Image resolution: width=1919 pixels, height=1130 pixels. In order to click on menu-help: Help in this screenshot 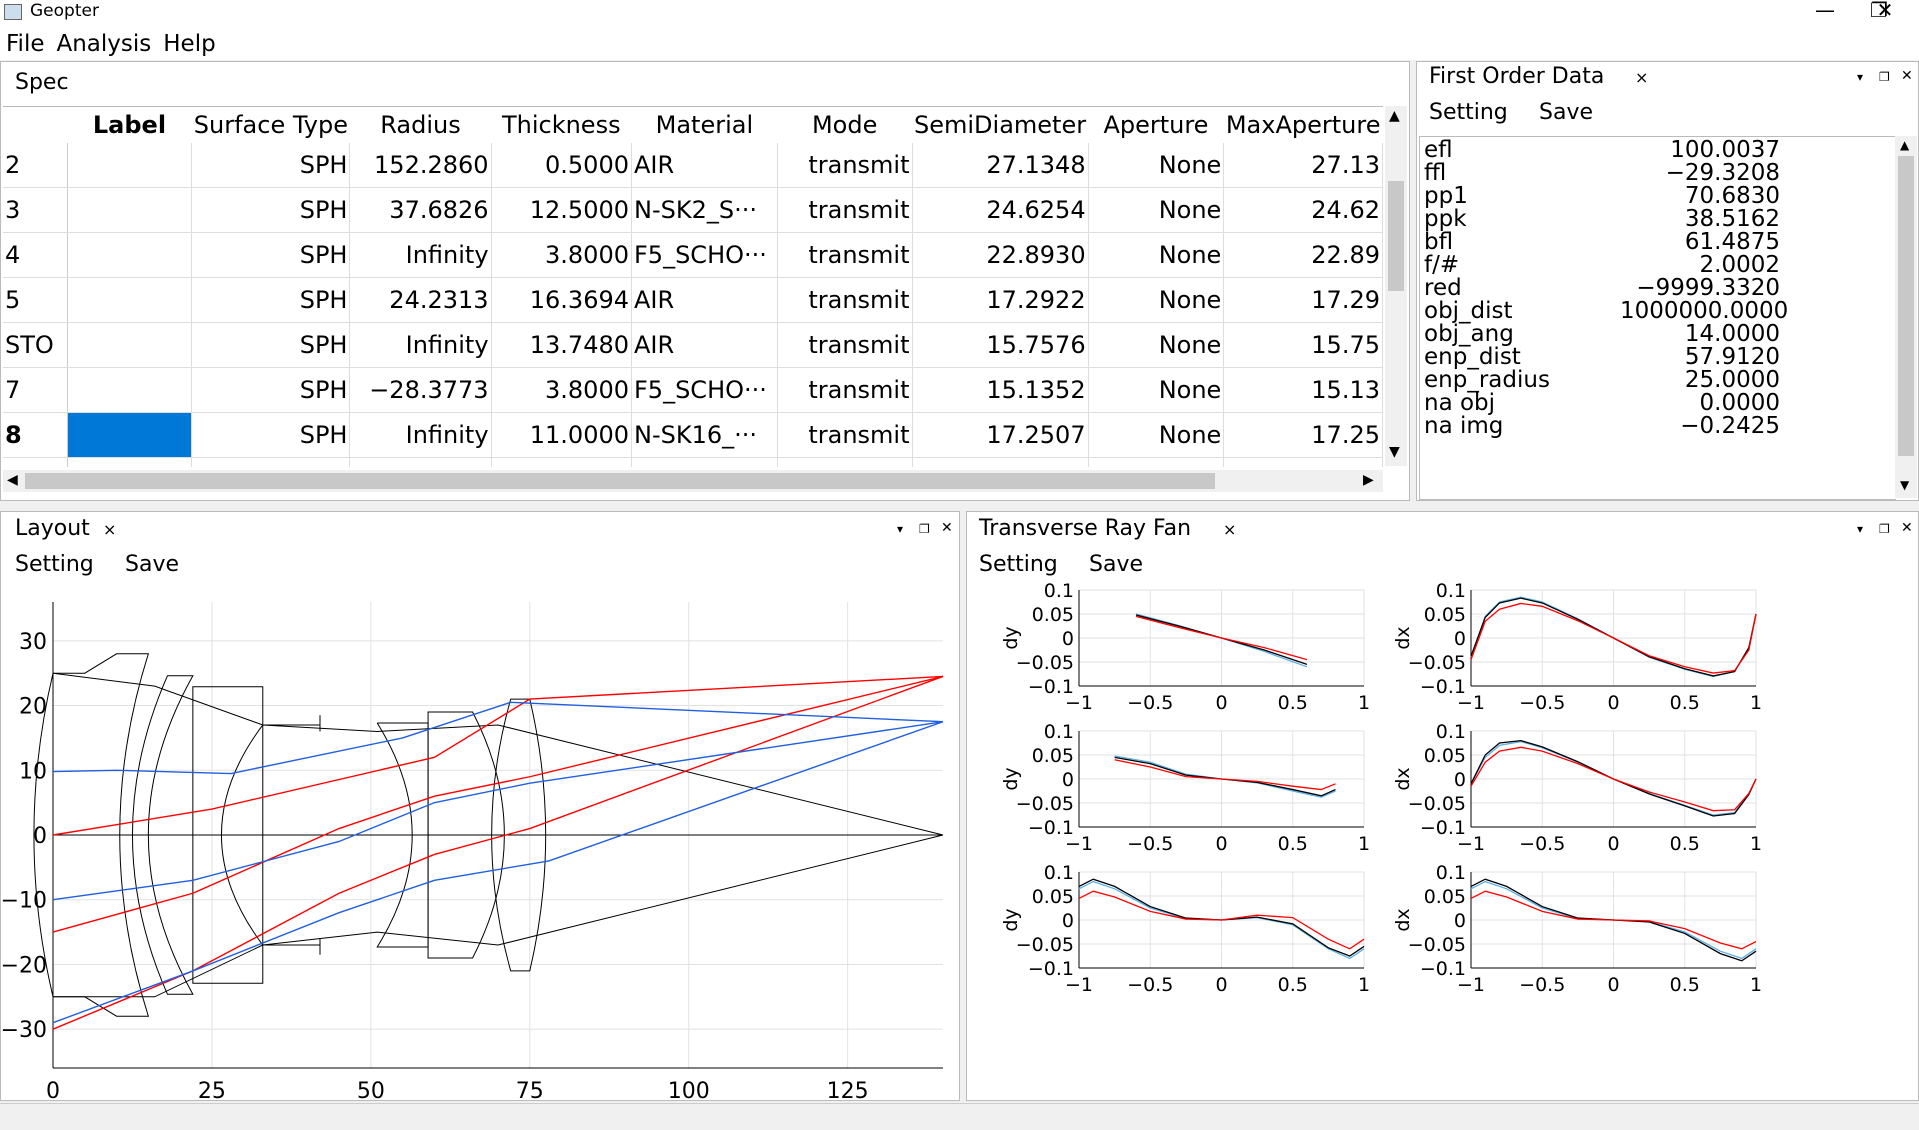, I will do `click(189, 44)`.